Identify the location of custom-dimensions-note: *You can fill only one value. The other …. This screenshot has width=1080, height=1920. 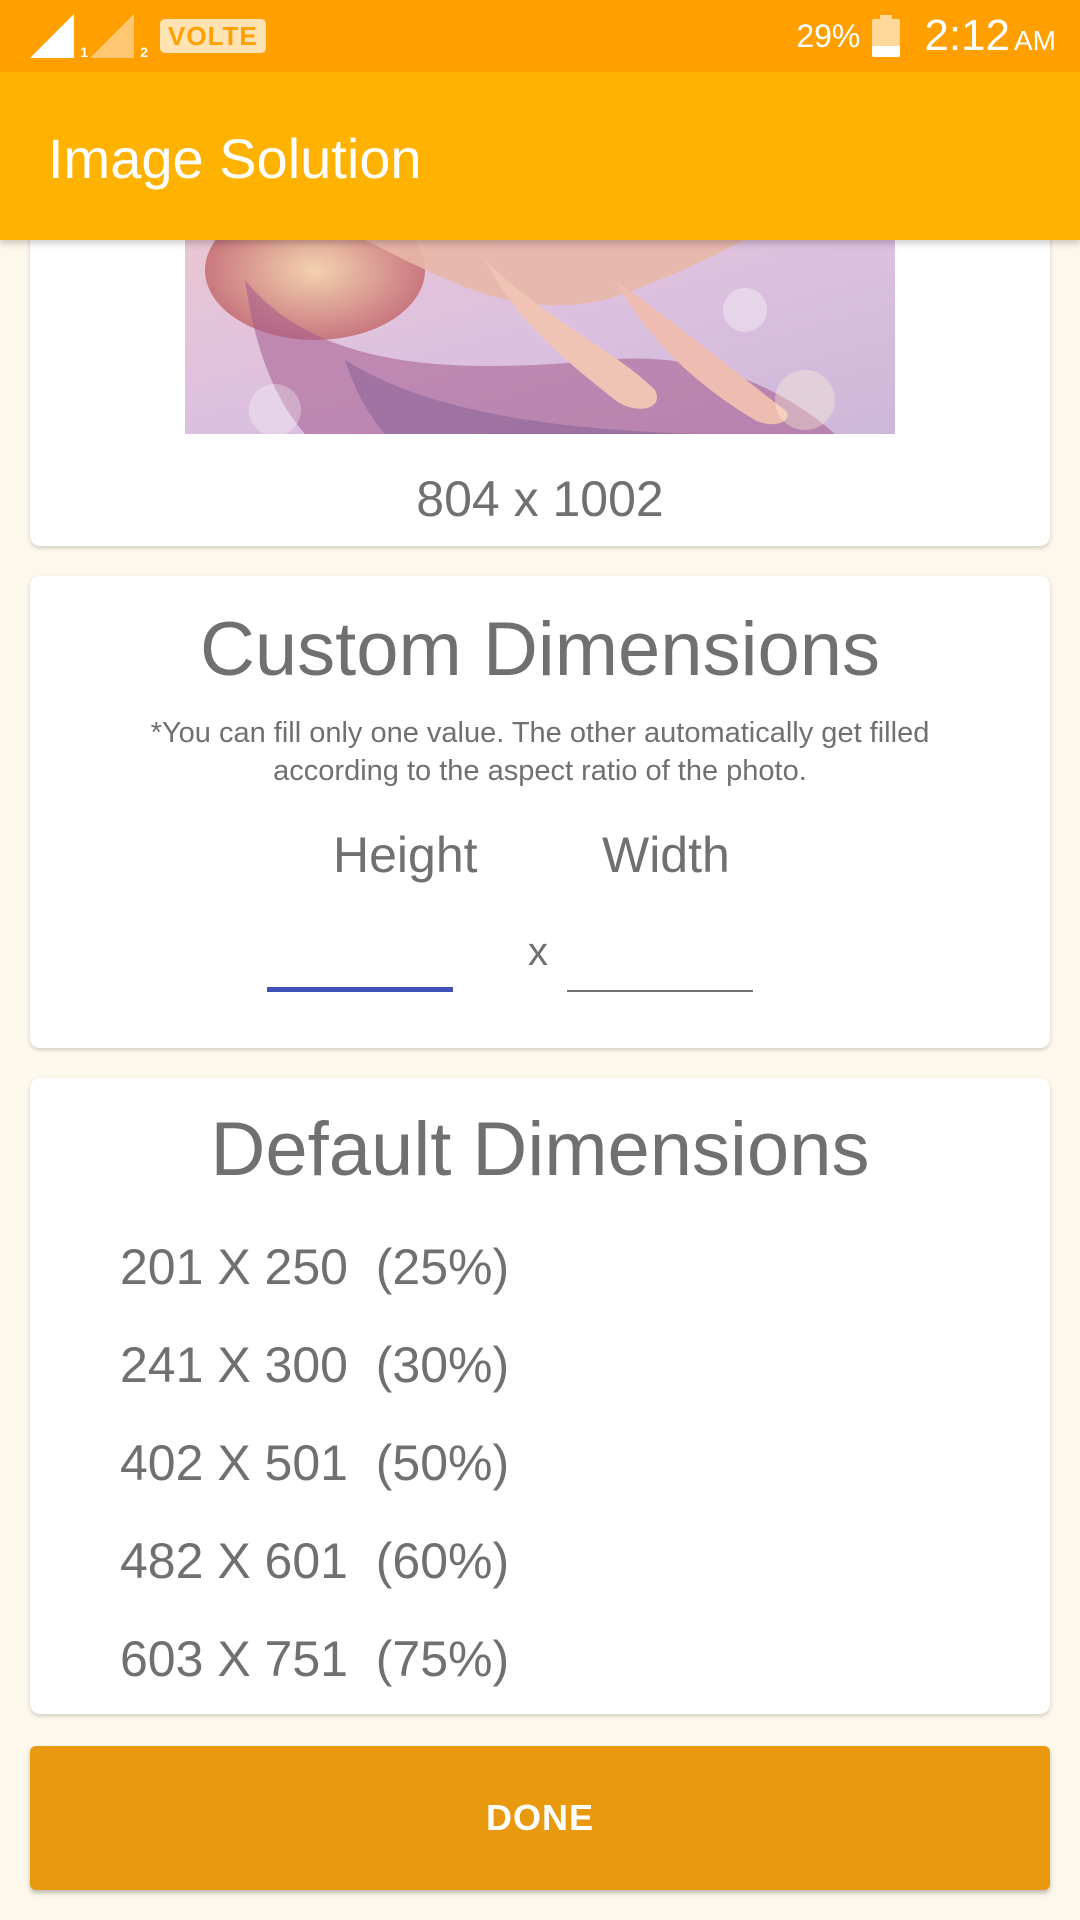
(540, 752).